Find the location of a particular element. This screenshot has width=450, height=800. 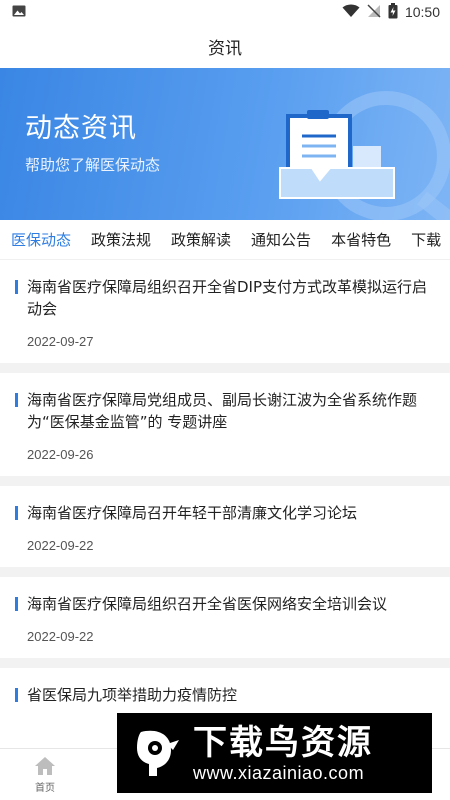

news-title: 海南省医疗保障局组织召开全省医保网络安全培训会议 is located at coordinates (207, 604).